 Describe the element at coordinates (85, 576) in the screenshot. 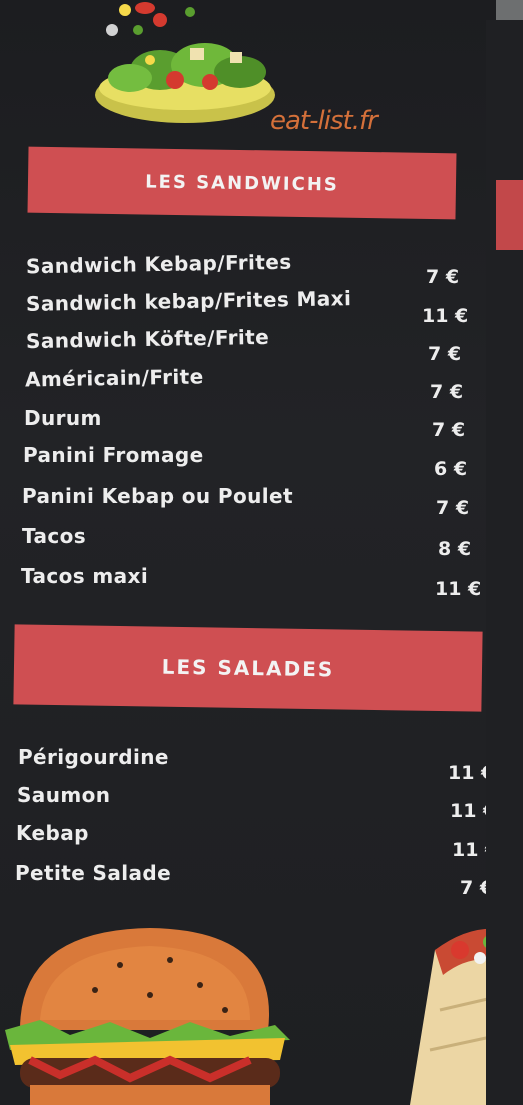

I see `menu-item-name: Tacos maxi` at that location.